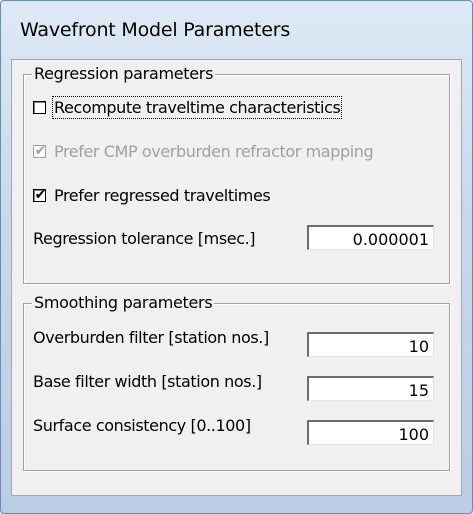 Image resolution: width=473 pixels, height=514 pixels. I want to click on title-bar: Wavefront Model Parameters, so click(236, 30).